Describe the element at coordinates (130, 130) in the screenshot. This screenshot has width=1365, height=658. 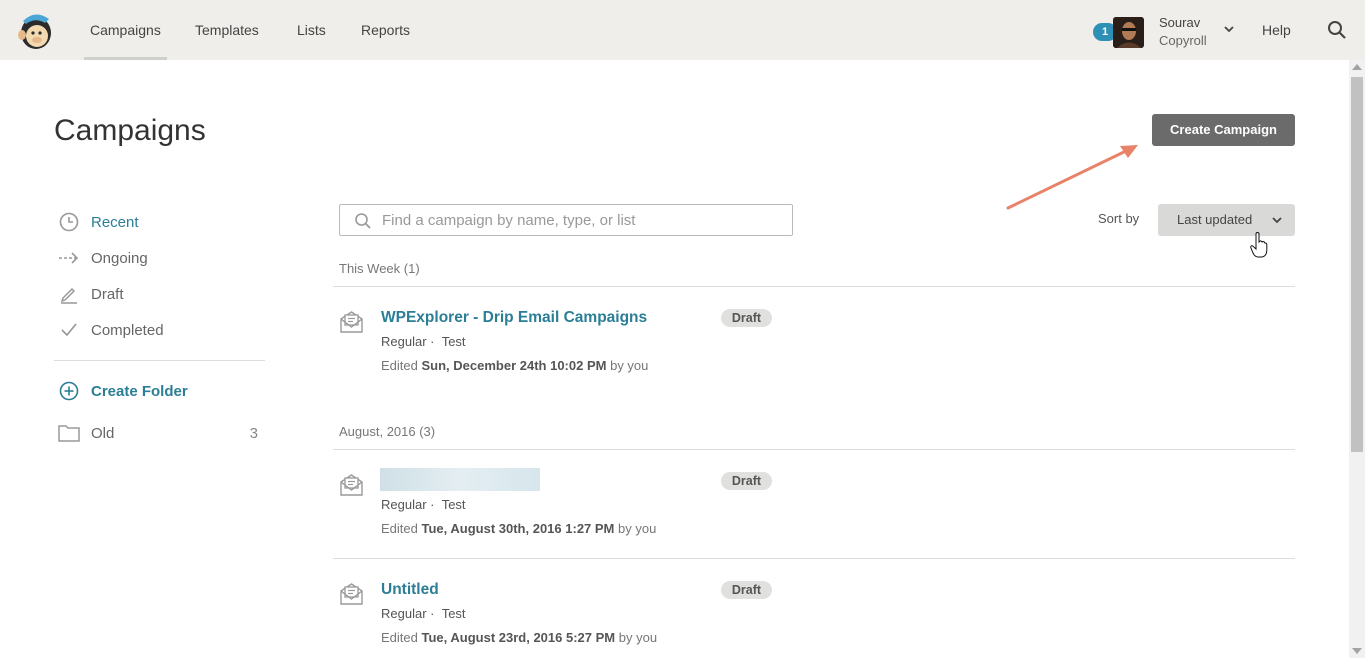
I see `page-title: Campaigns` at that location.